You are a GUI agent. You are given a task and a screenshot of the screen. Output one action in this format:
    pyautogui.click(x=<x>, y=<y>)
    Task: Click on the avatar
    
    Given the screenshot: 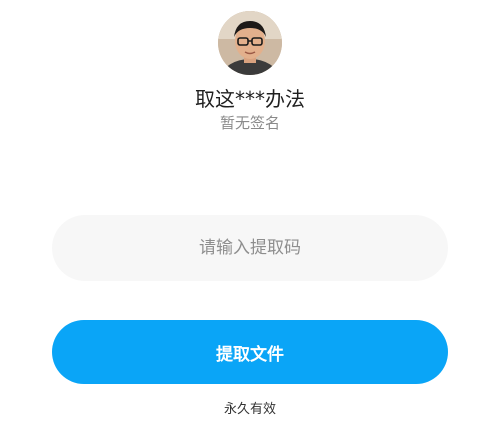 What is the action you would take?
    pyautogui.click(x=250, y=43)
    